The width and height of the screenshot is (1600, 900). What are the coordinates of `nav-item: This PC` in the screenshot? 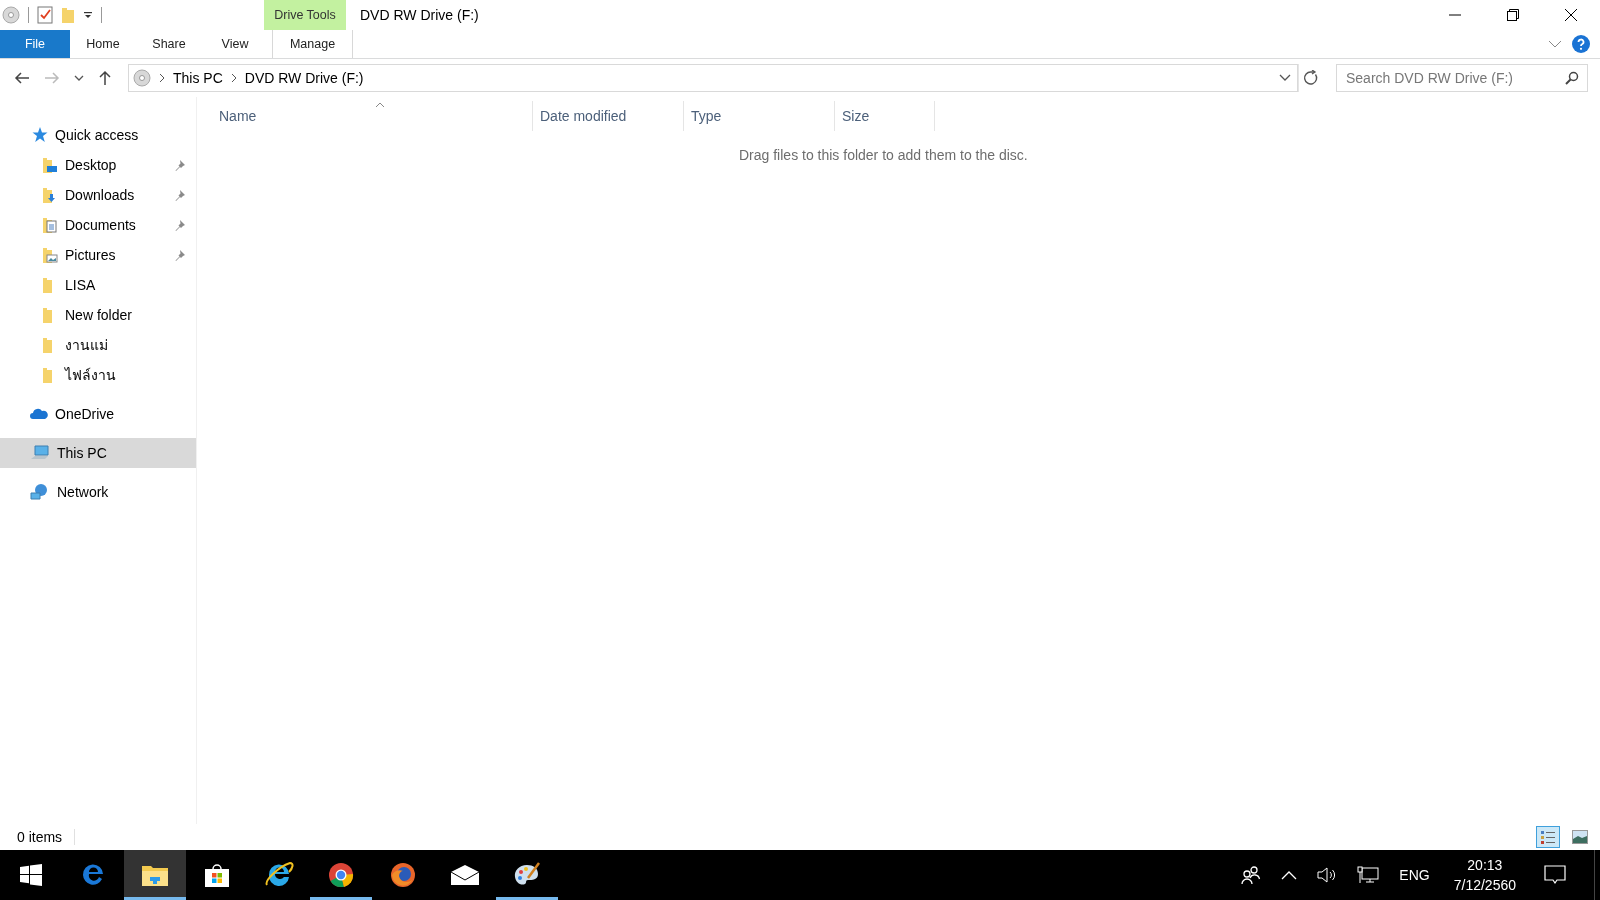 It's located at (98, 453).